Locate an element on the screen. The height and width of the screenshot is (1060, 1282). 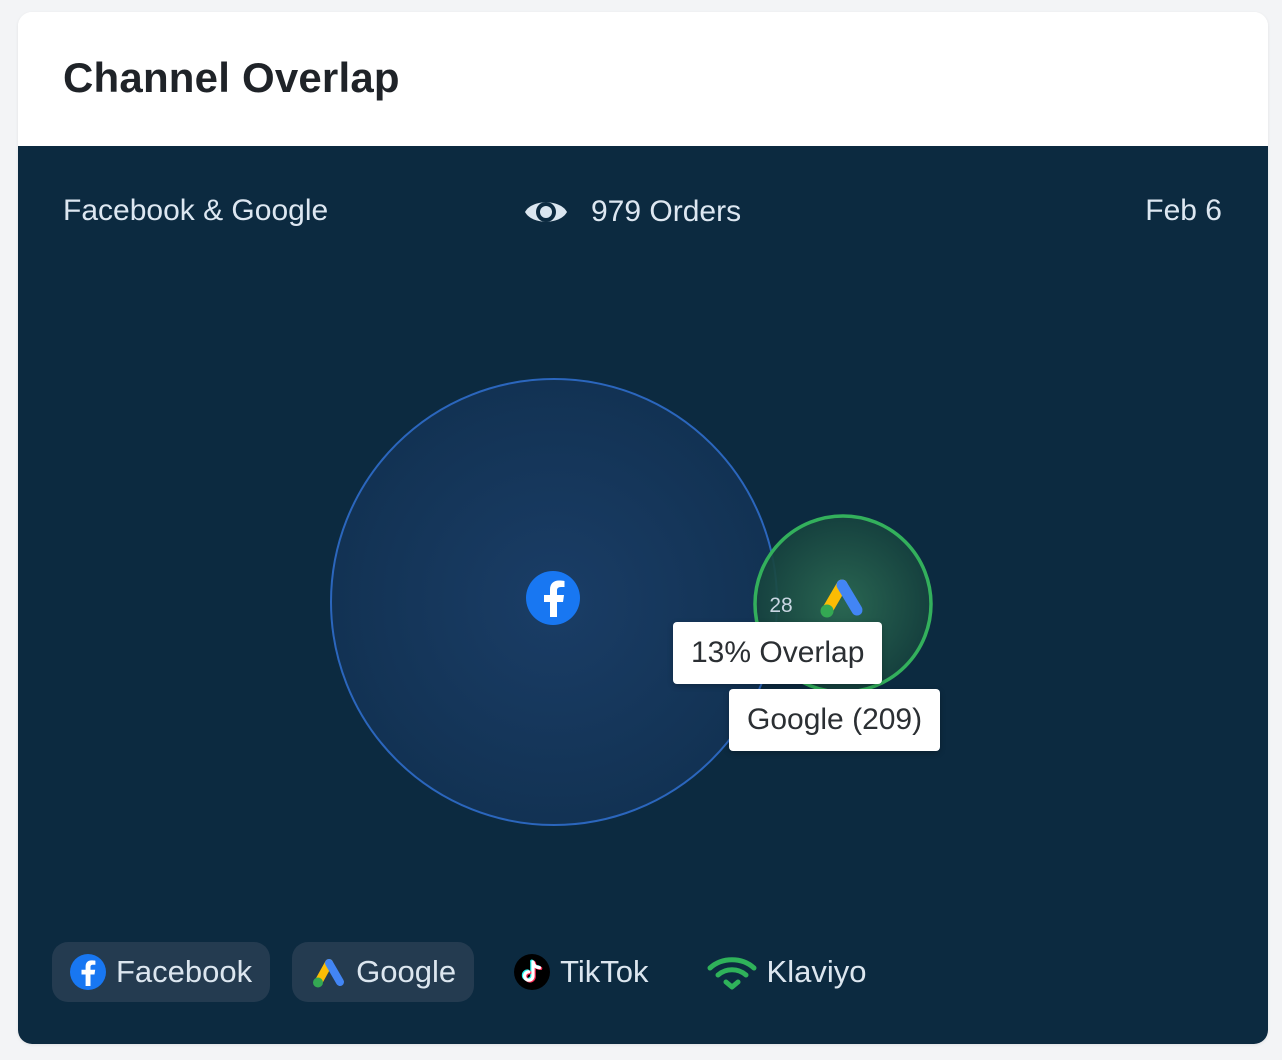
klaviyo-icon is located at coordinates (732, 973).